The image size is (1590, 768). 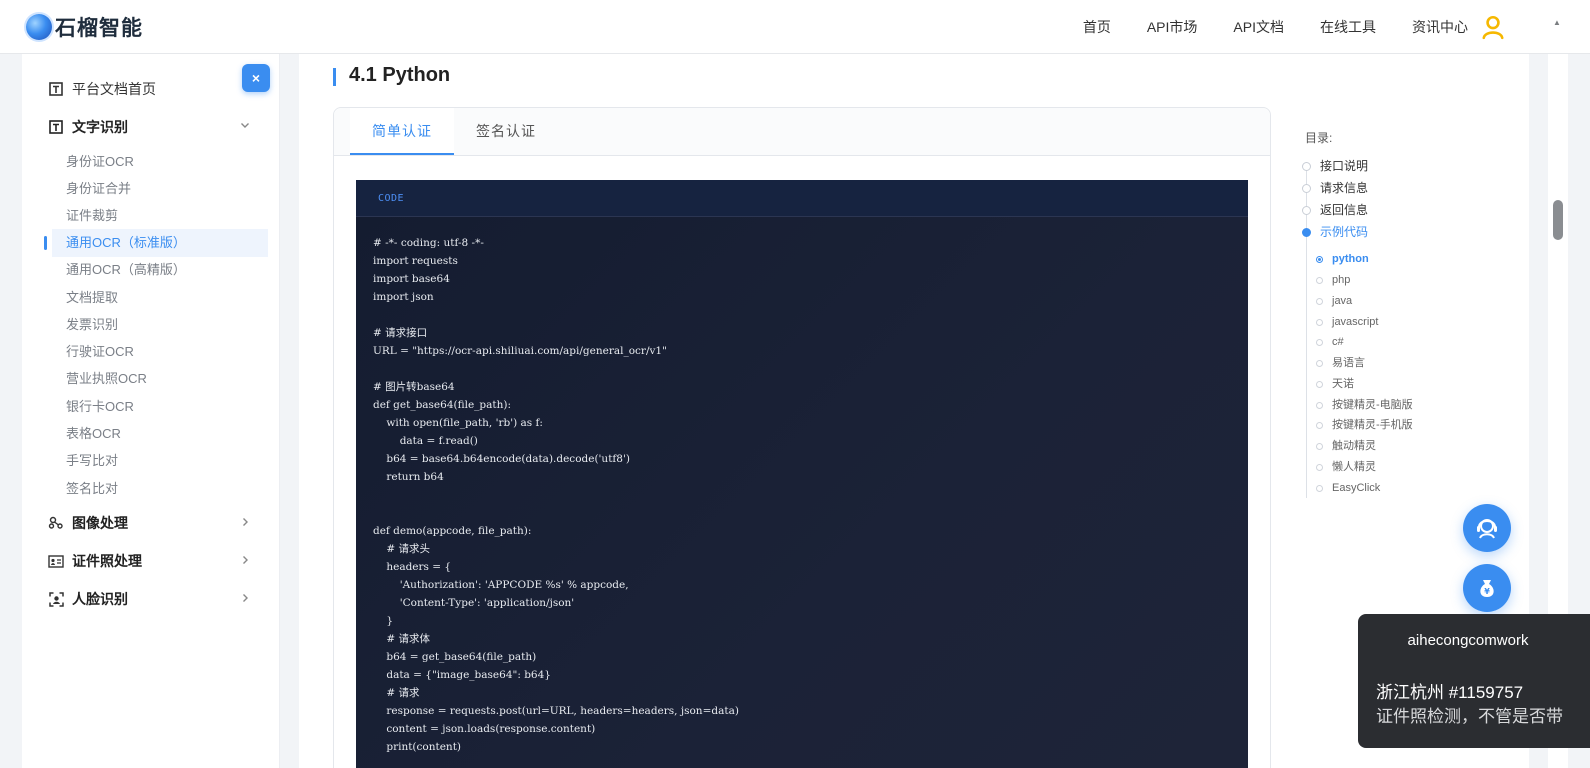 I want to click on chevron-down-icon, so click(x=245, y=126).